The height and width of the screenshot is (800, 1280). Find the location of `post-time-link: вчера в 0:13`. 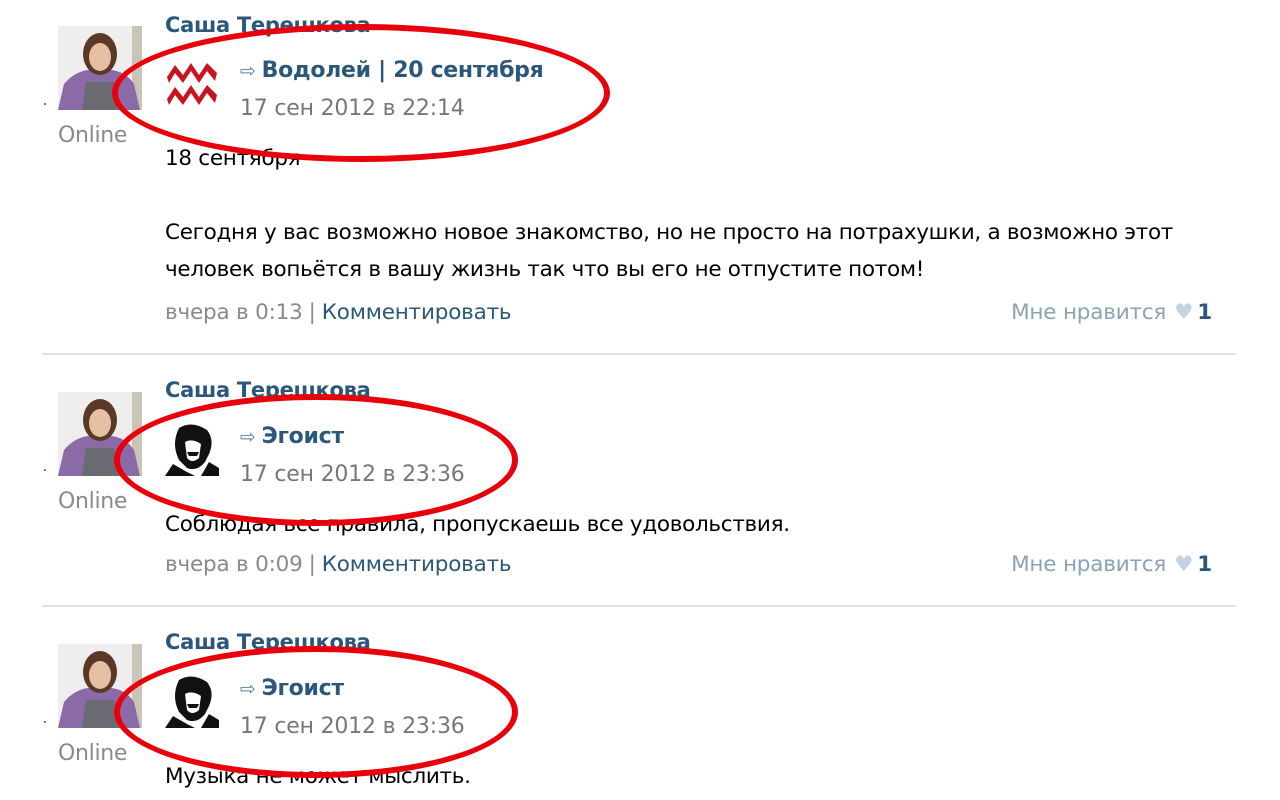

post-time-link: вчера в 0:13 is located at coordinates (234, 312).